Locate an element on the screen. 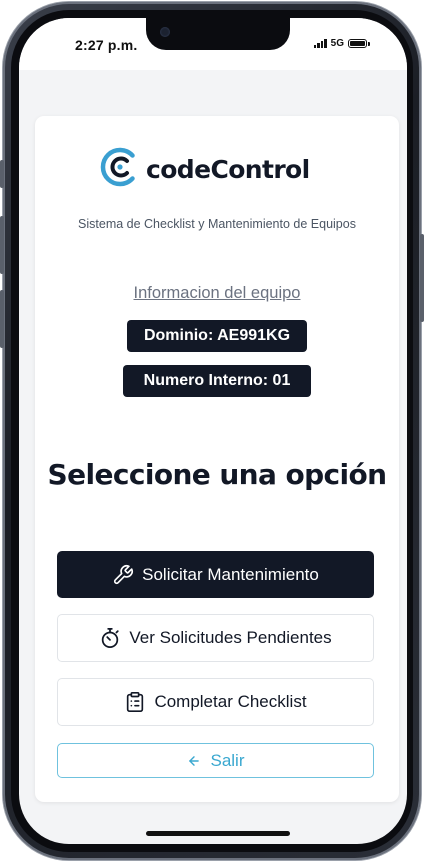 The height and width of the screenshot is (863, 425). equipment-info-link: Informacion del equipo is located at coordinates (217, 293).